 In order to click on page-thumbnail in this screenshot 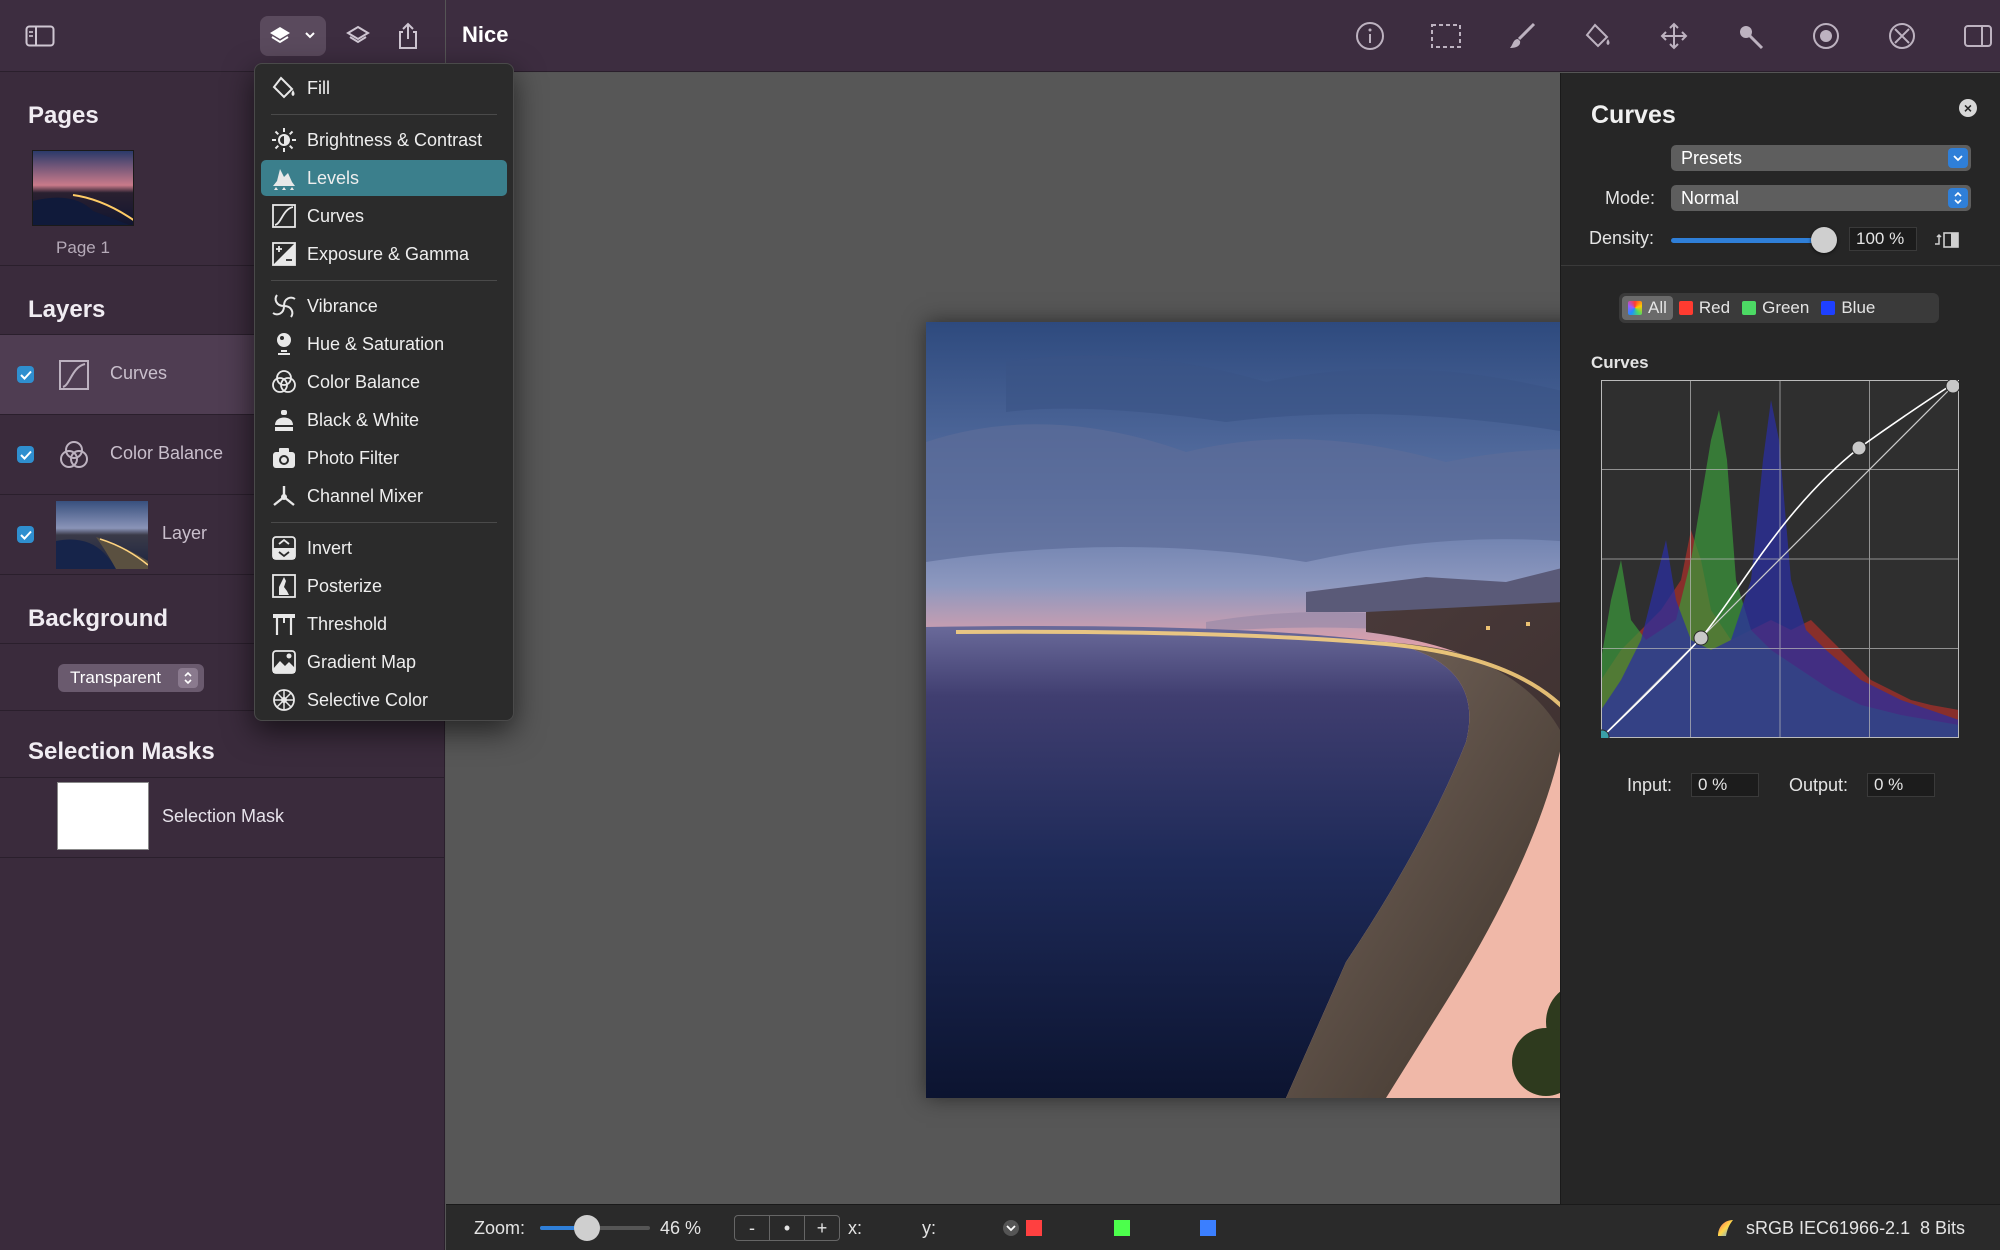, I will do `click(83, 188)`.